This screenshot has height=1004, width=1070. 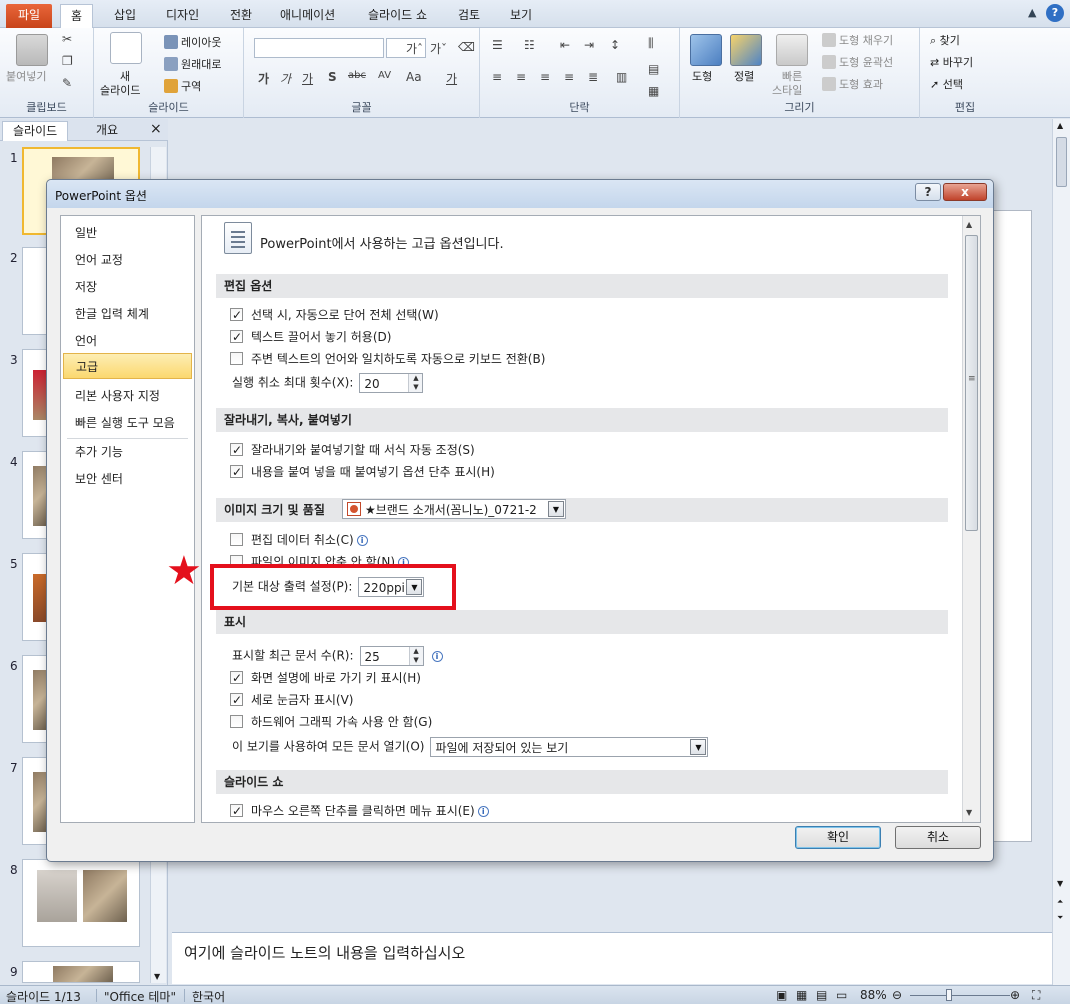 I want to click on zoom-in-icon: ⊕, so click(x=1015, y=995).